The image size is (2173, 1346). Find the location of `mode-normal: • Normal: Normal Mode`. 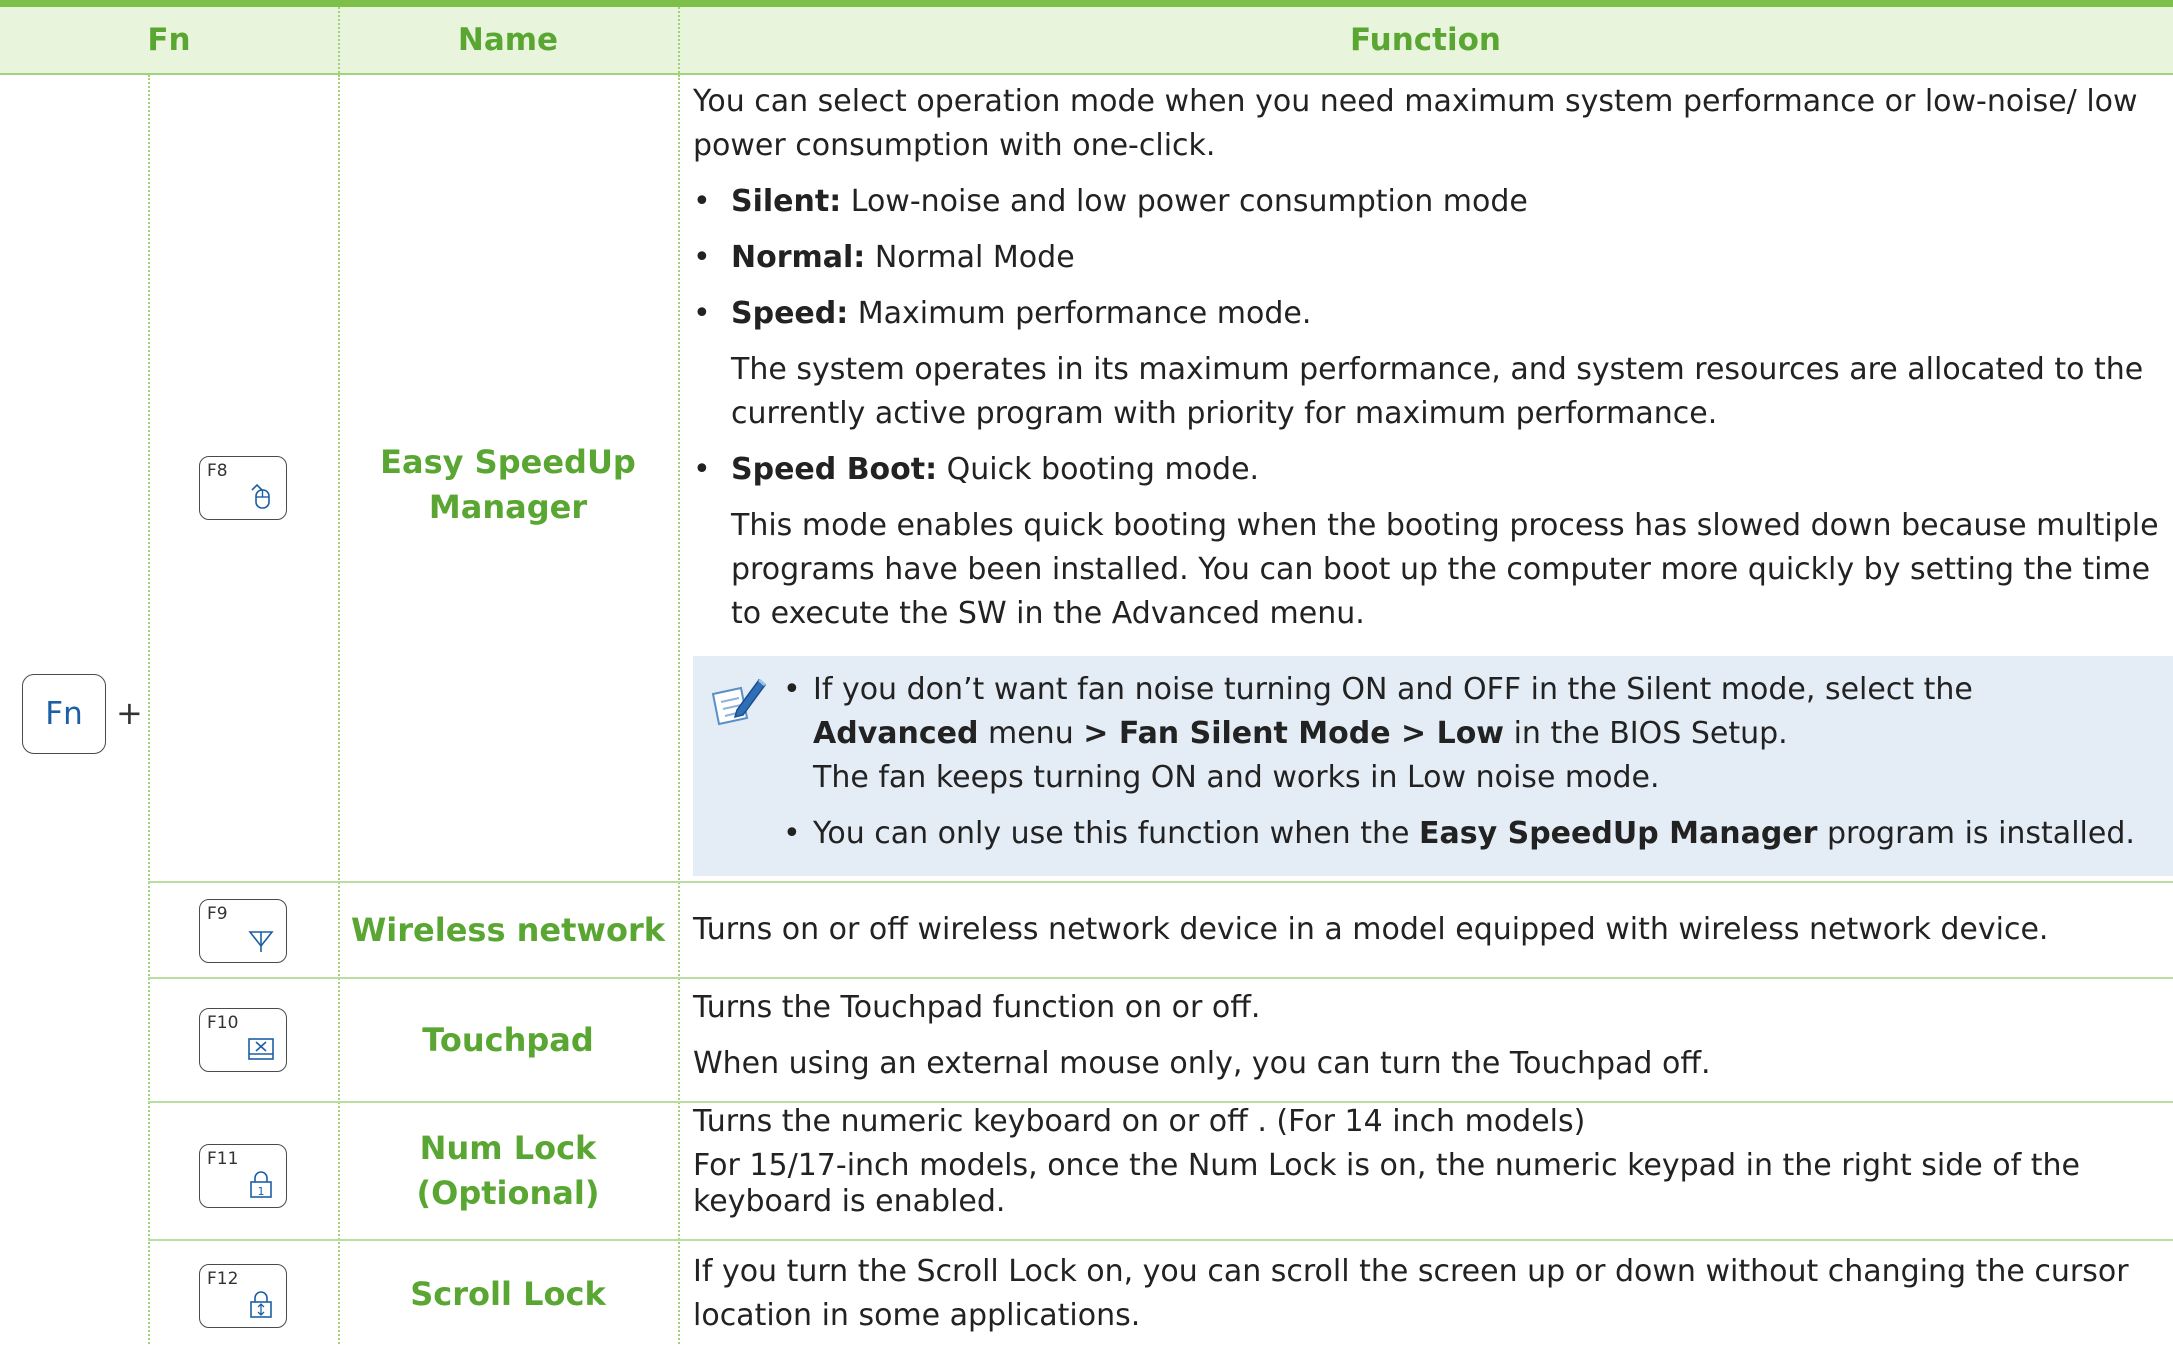

mode-normal: • Normal: Normal Mode is located at coordinates (884, 257).